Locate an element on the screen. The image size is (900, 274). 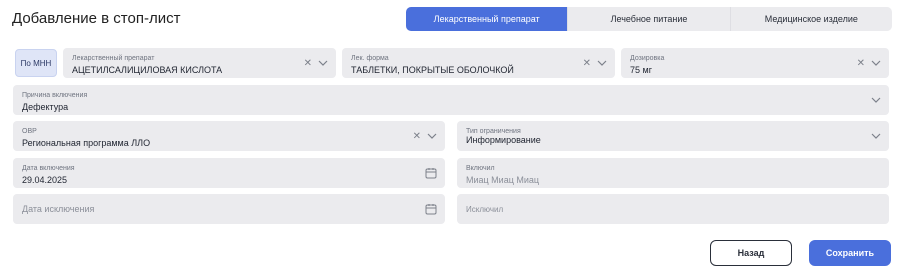
exclude-date-field: Дата исключения is located at coordinates (229, 209).